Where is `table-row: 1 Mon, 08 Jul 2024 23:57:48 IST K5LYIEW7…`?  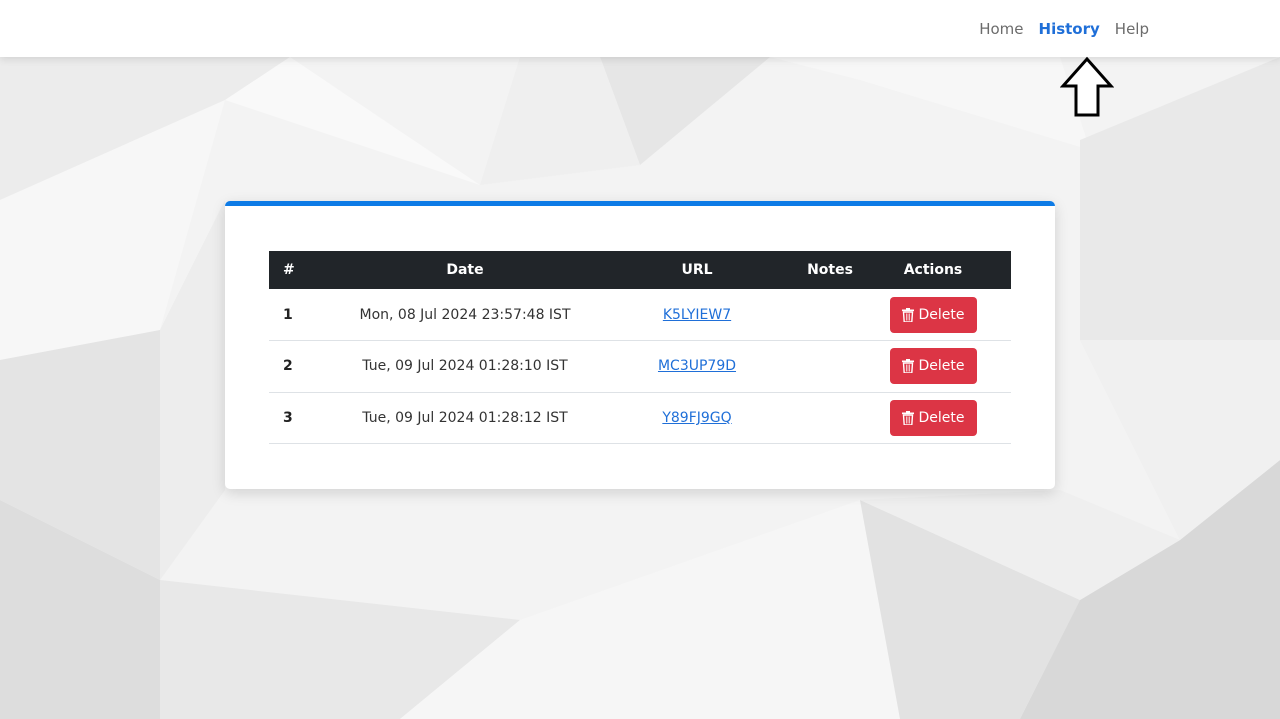
table-row: 1 Mon, 08 Jul 2024 23:57:48 IST K5LYIEW7… is located at coordinates (640, 315).